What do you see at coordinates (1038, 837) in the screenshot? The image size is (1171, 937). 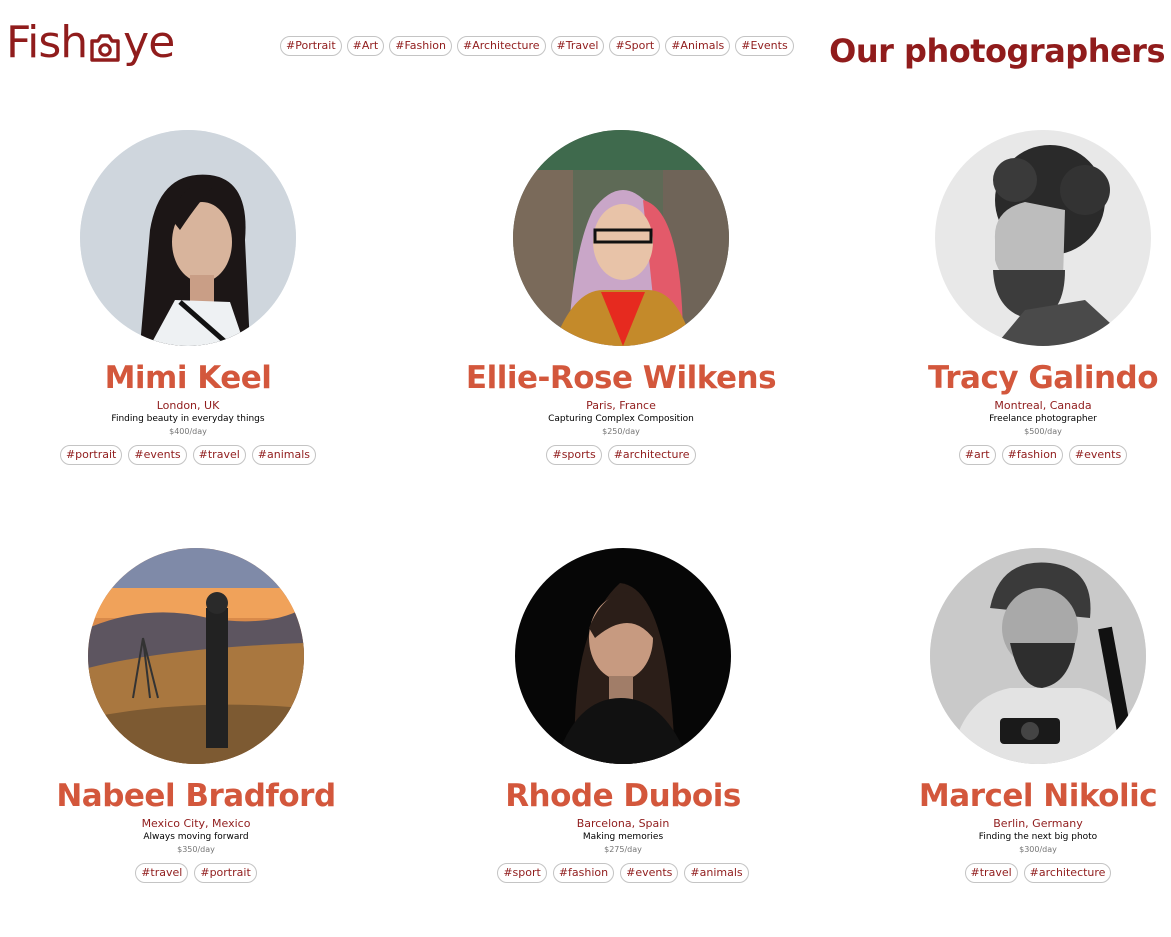 I see `photographer-tagline: Finding the next big photo` at bounding box center [1038, 837].